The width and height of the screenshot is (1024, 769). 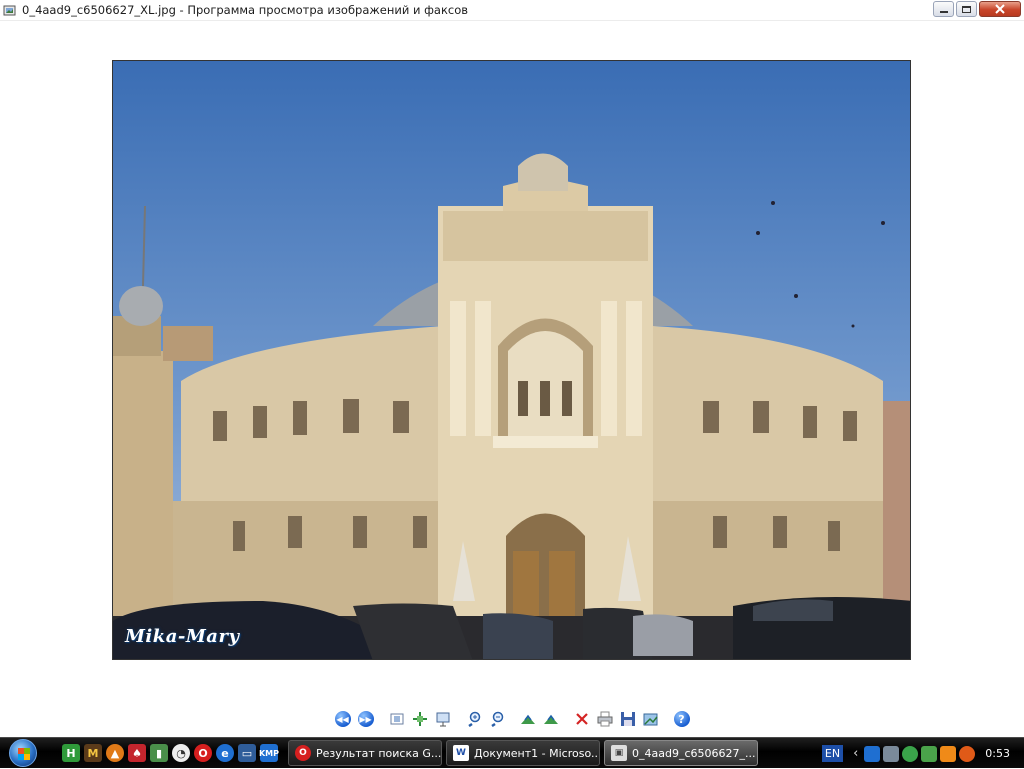 I want to click on actual-size-icon, so click(x=419, y=719).